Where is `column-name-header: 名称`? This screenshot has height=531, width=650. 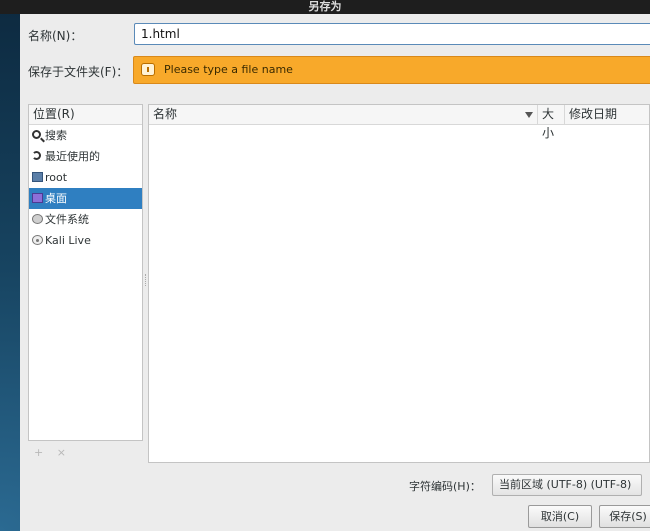 column-name-header: 名称 is located at coordinates (343, 114).